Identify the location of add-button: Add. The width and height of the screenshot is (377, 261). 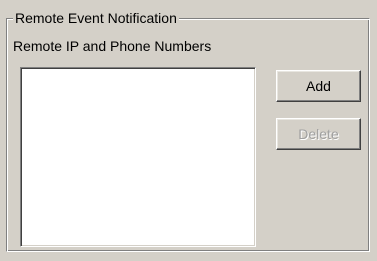
(318, 86).